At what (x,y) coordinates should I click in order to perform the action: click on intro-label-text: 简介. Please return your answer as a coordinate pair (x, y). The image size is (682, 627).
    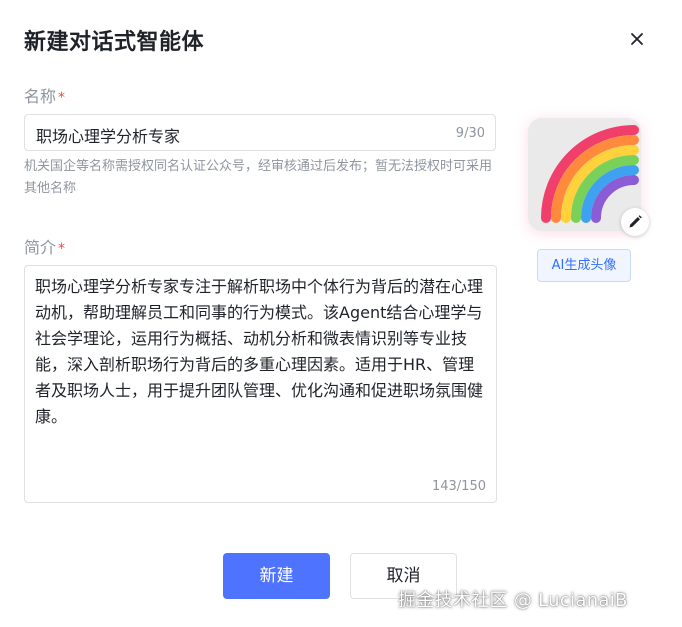
    Looking at the image, I should click on (40, 247).